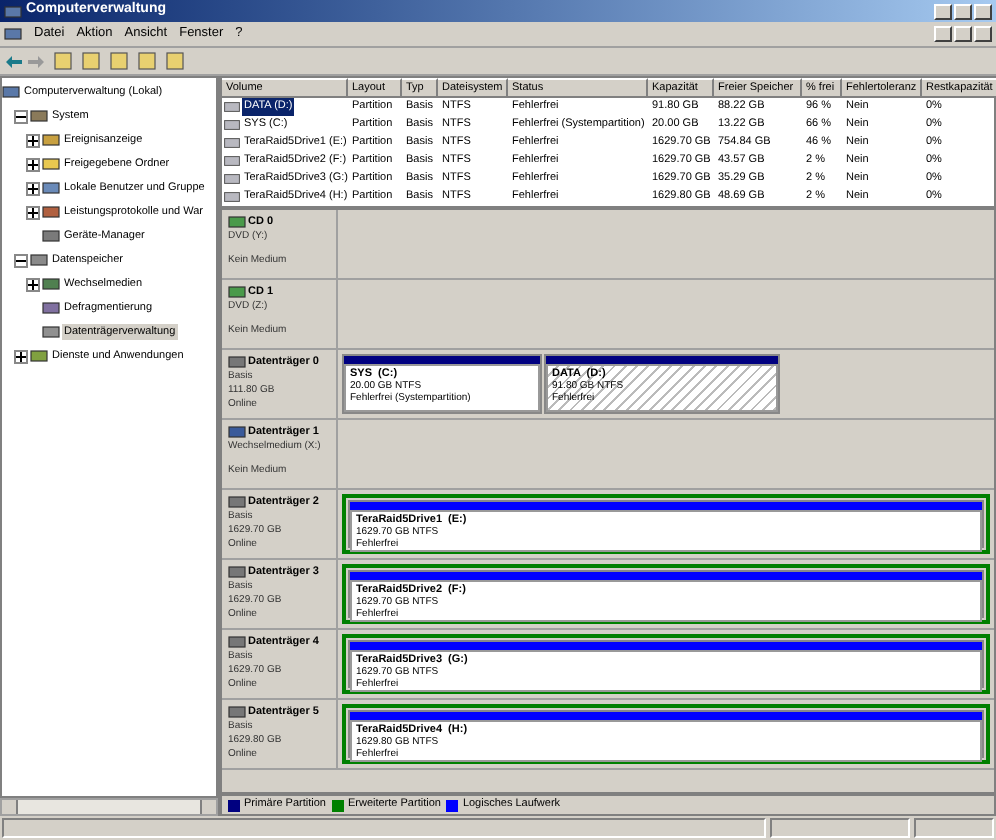  I want to click on restore-button, so click(963, 34).